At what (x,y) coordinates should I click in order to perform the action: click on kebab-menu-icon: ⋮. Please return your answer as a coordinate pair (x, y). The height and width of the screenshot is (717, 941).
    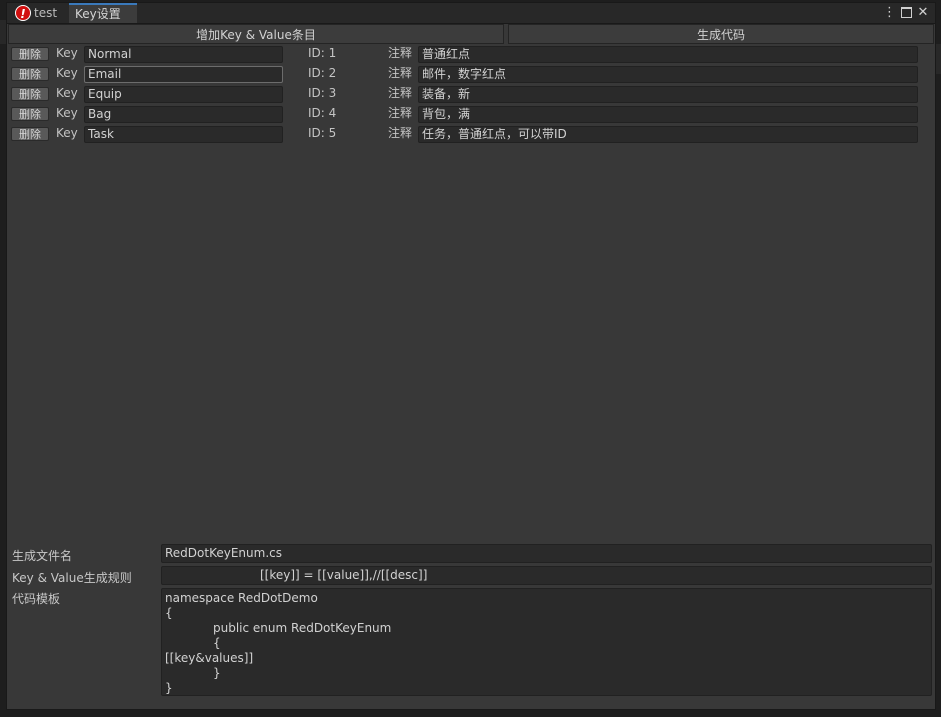
    Looking at the image, I should click on (889, 13).